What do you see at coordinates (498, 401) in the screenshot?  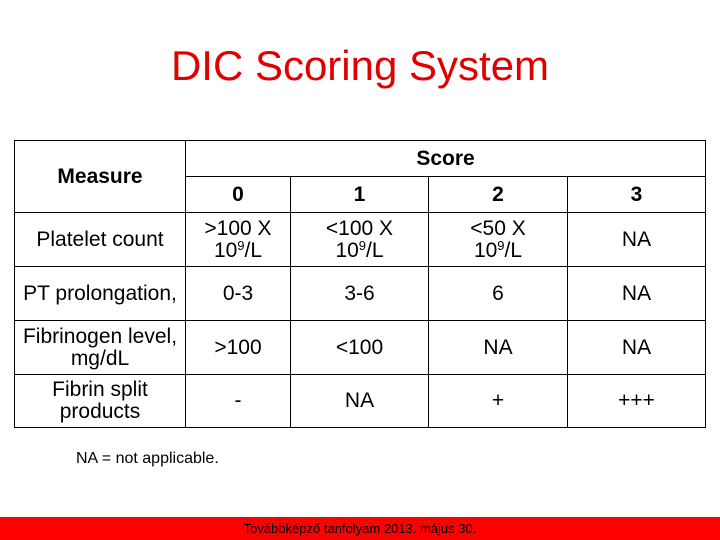 I see `score-cell: +` at bounding box center [498, 401].